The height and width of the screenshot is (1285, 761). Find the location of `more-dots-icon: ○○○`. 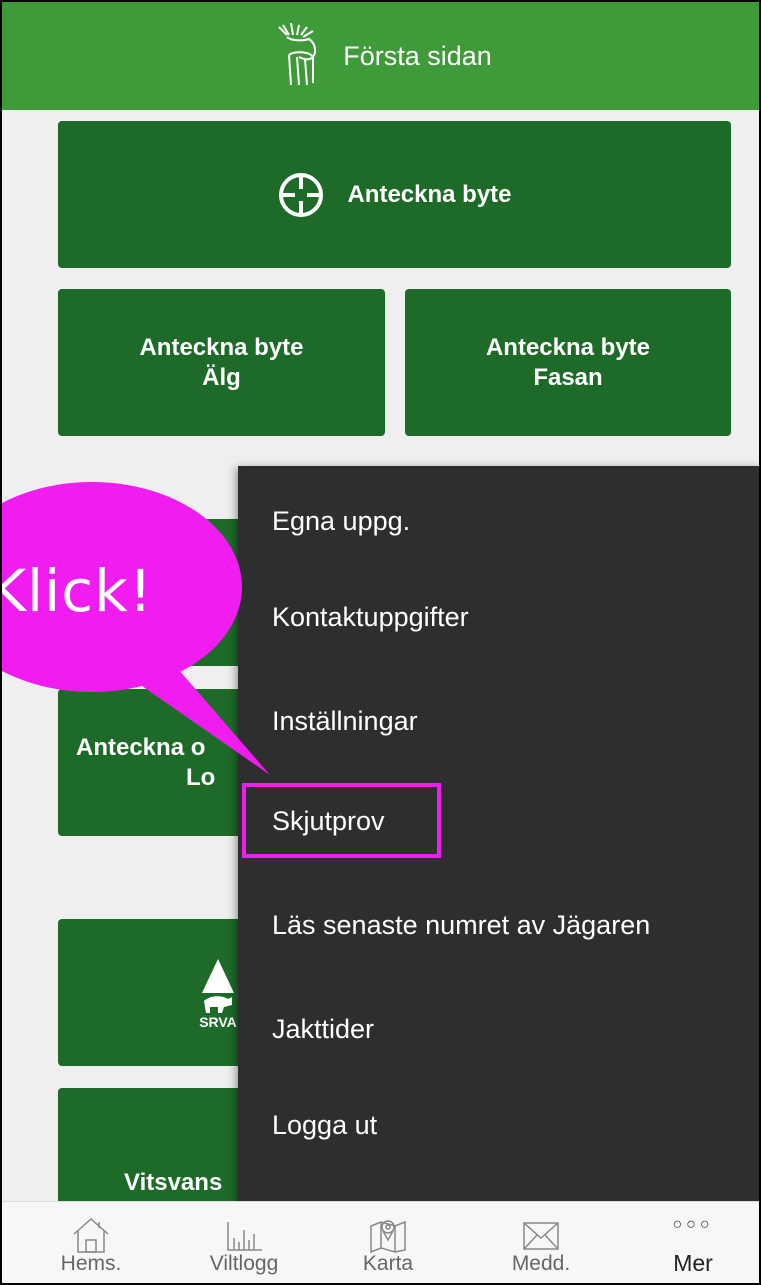

more-dots-icon: ○○○ is located at coordinates (693, 1224).